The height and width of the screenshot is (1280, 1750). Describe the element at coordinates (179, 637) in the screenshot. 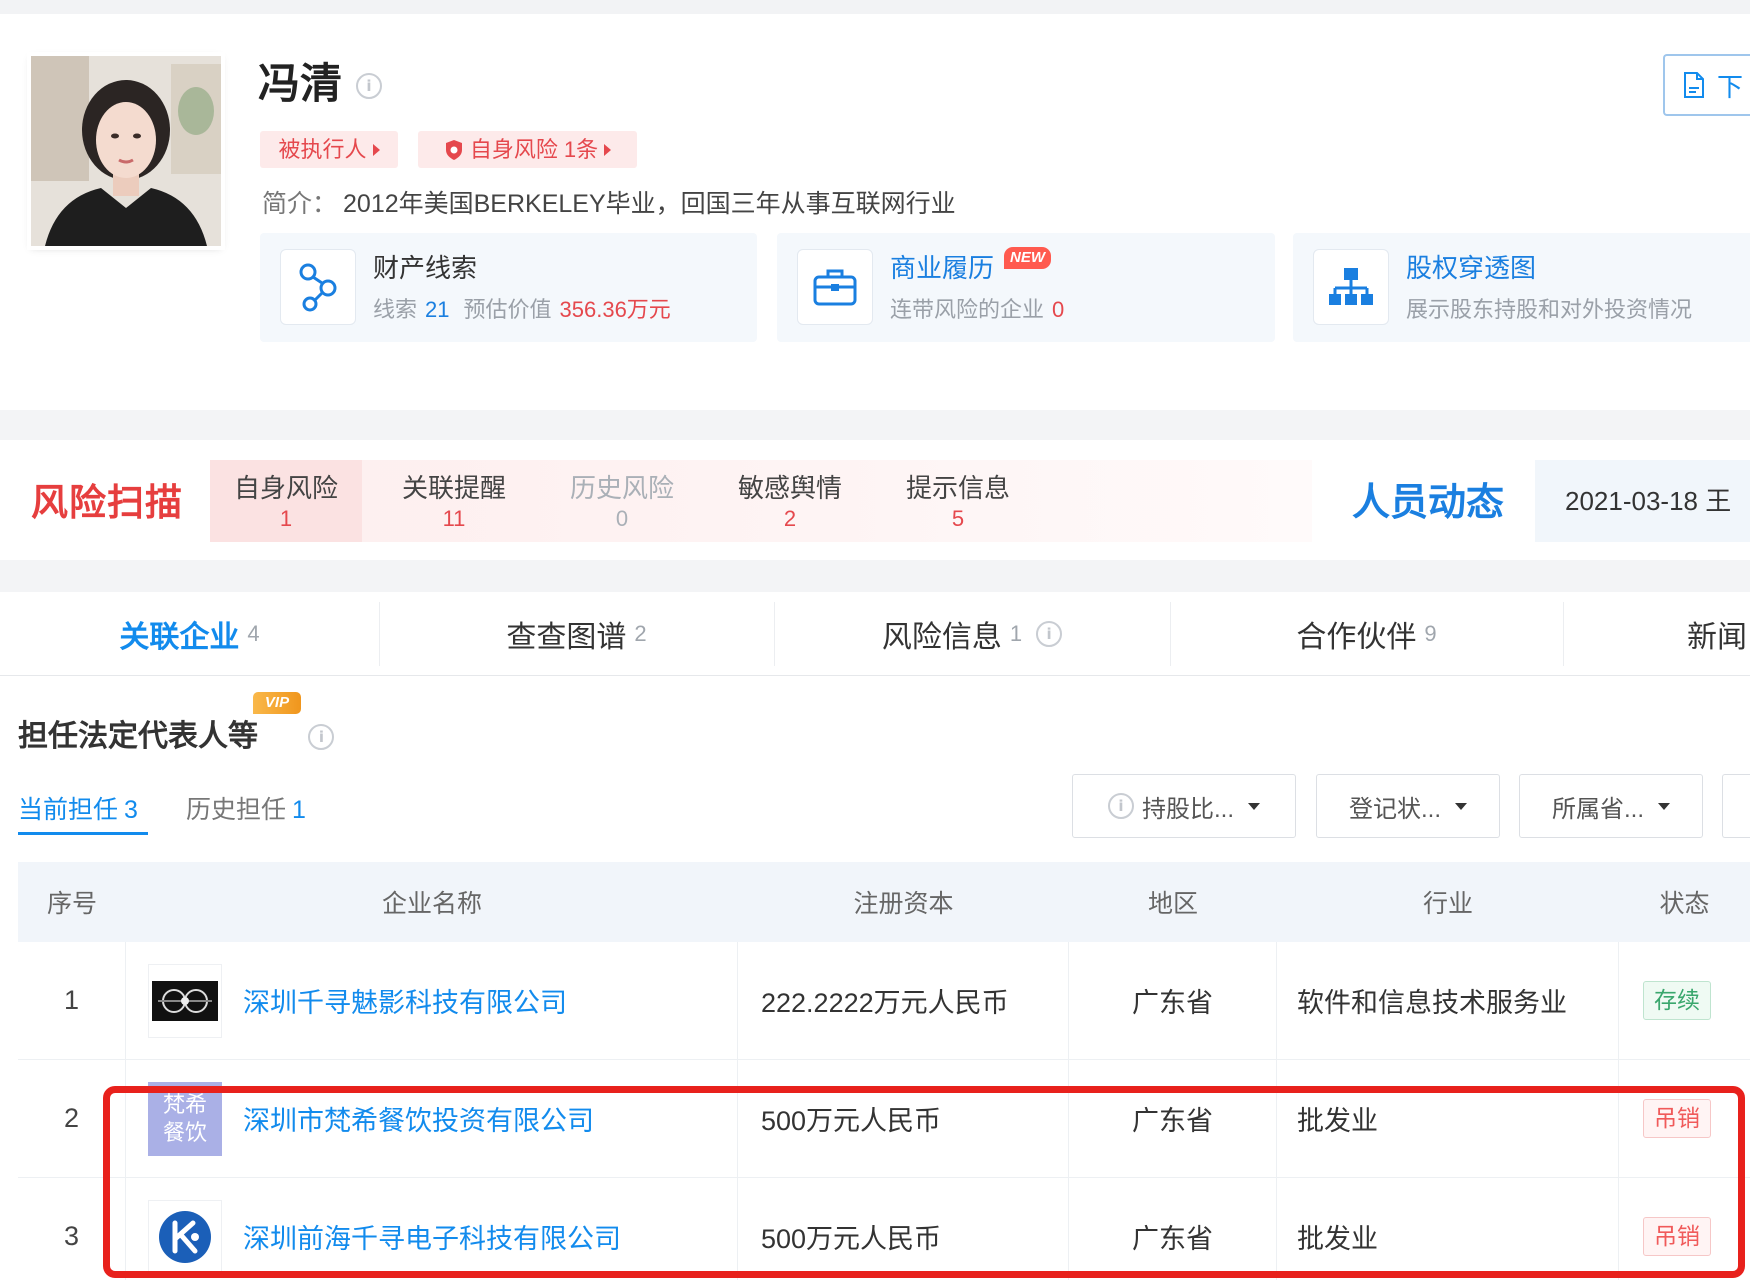

I see `tab-label: 关联企业` at that location.